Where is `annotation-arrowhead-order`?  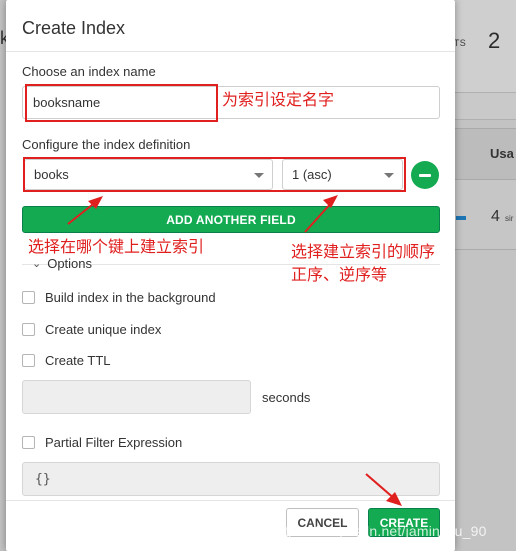
annotation-arrowhead-order is located at coordinates (330, 201).